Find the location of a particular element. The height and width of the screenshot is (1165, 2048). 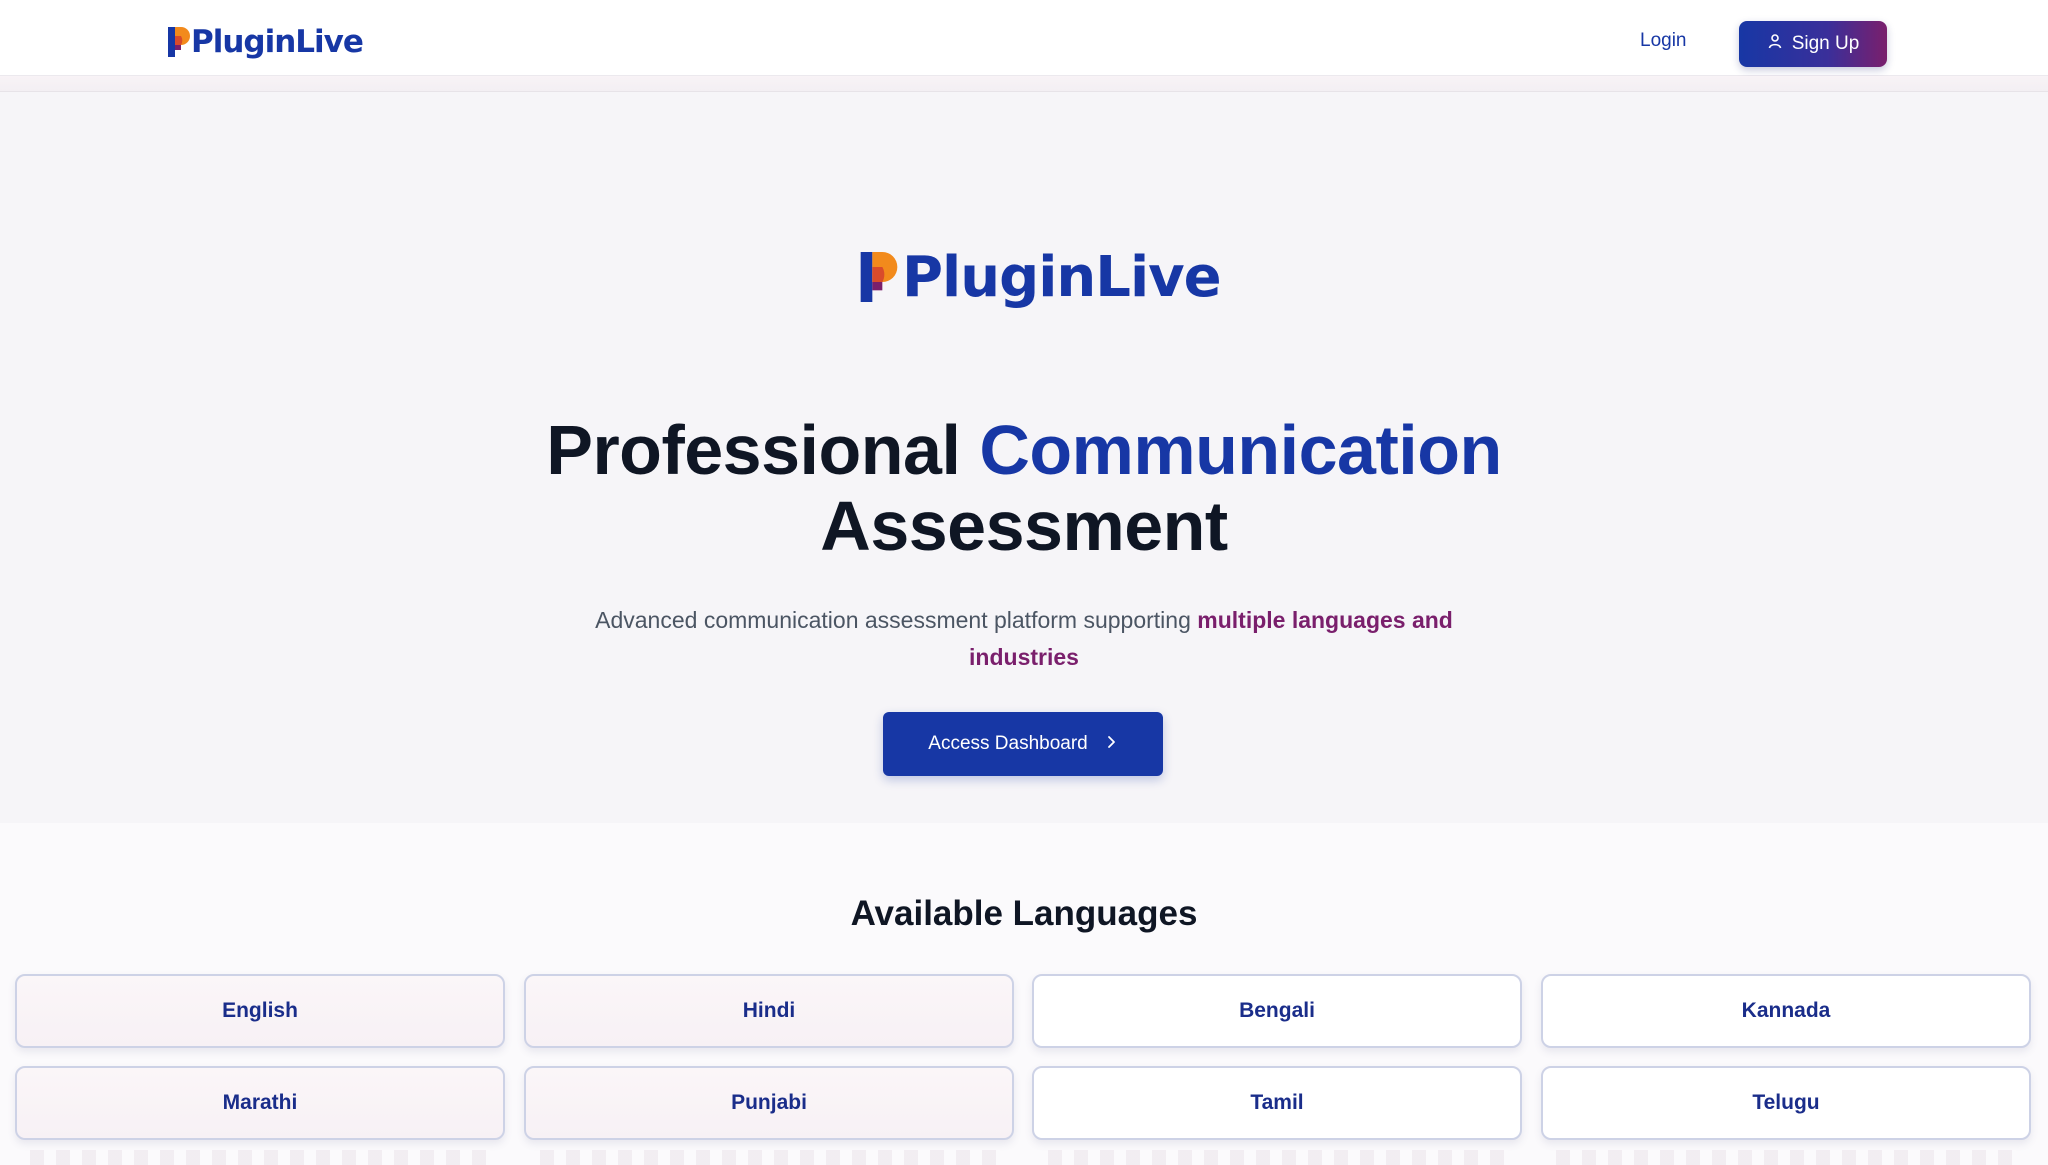

language-label: Telugu is located at coordinates (1786, 1102).